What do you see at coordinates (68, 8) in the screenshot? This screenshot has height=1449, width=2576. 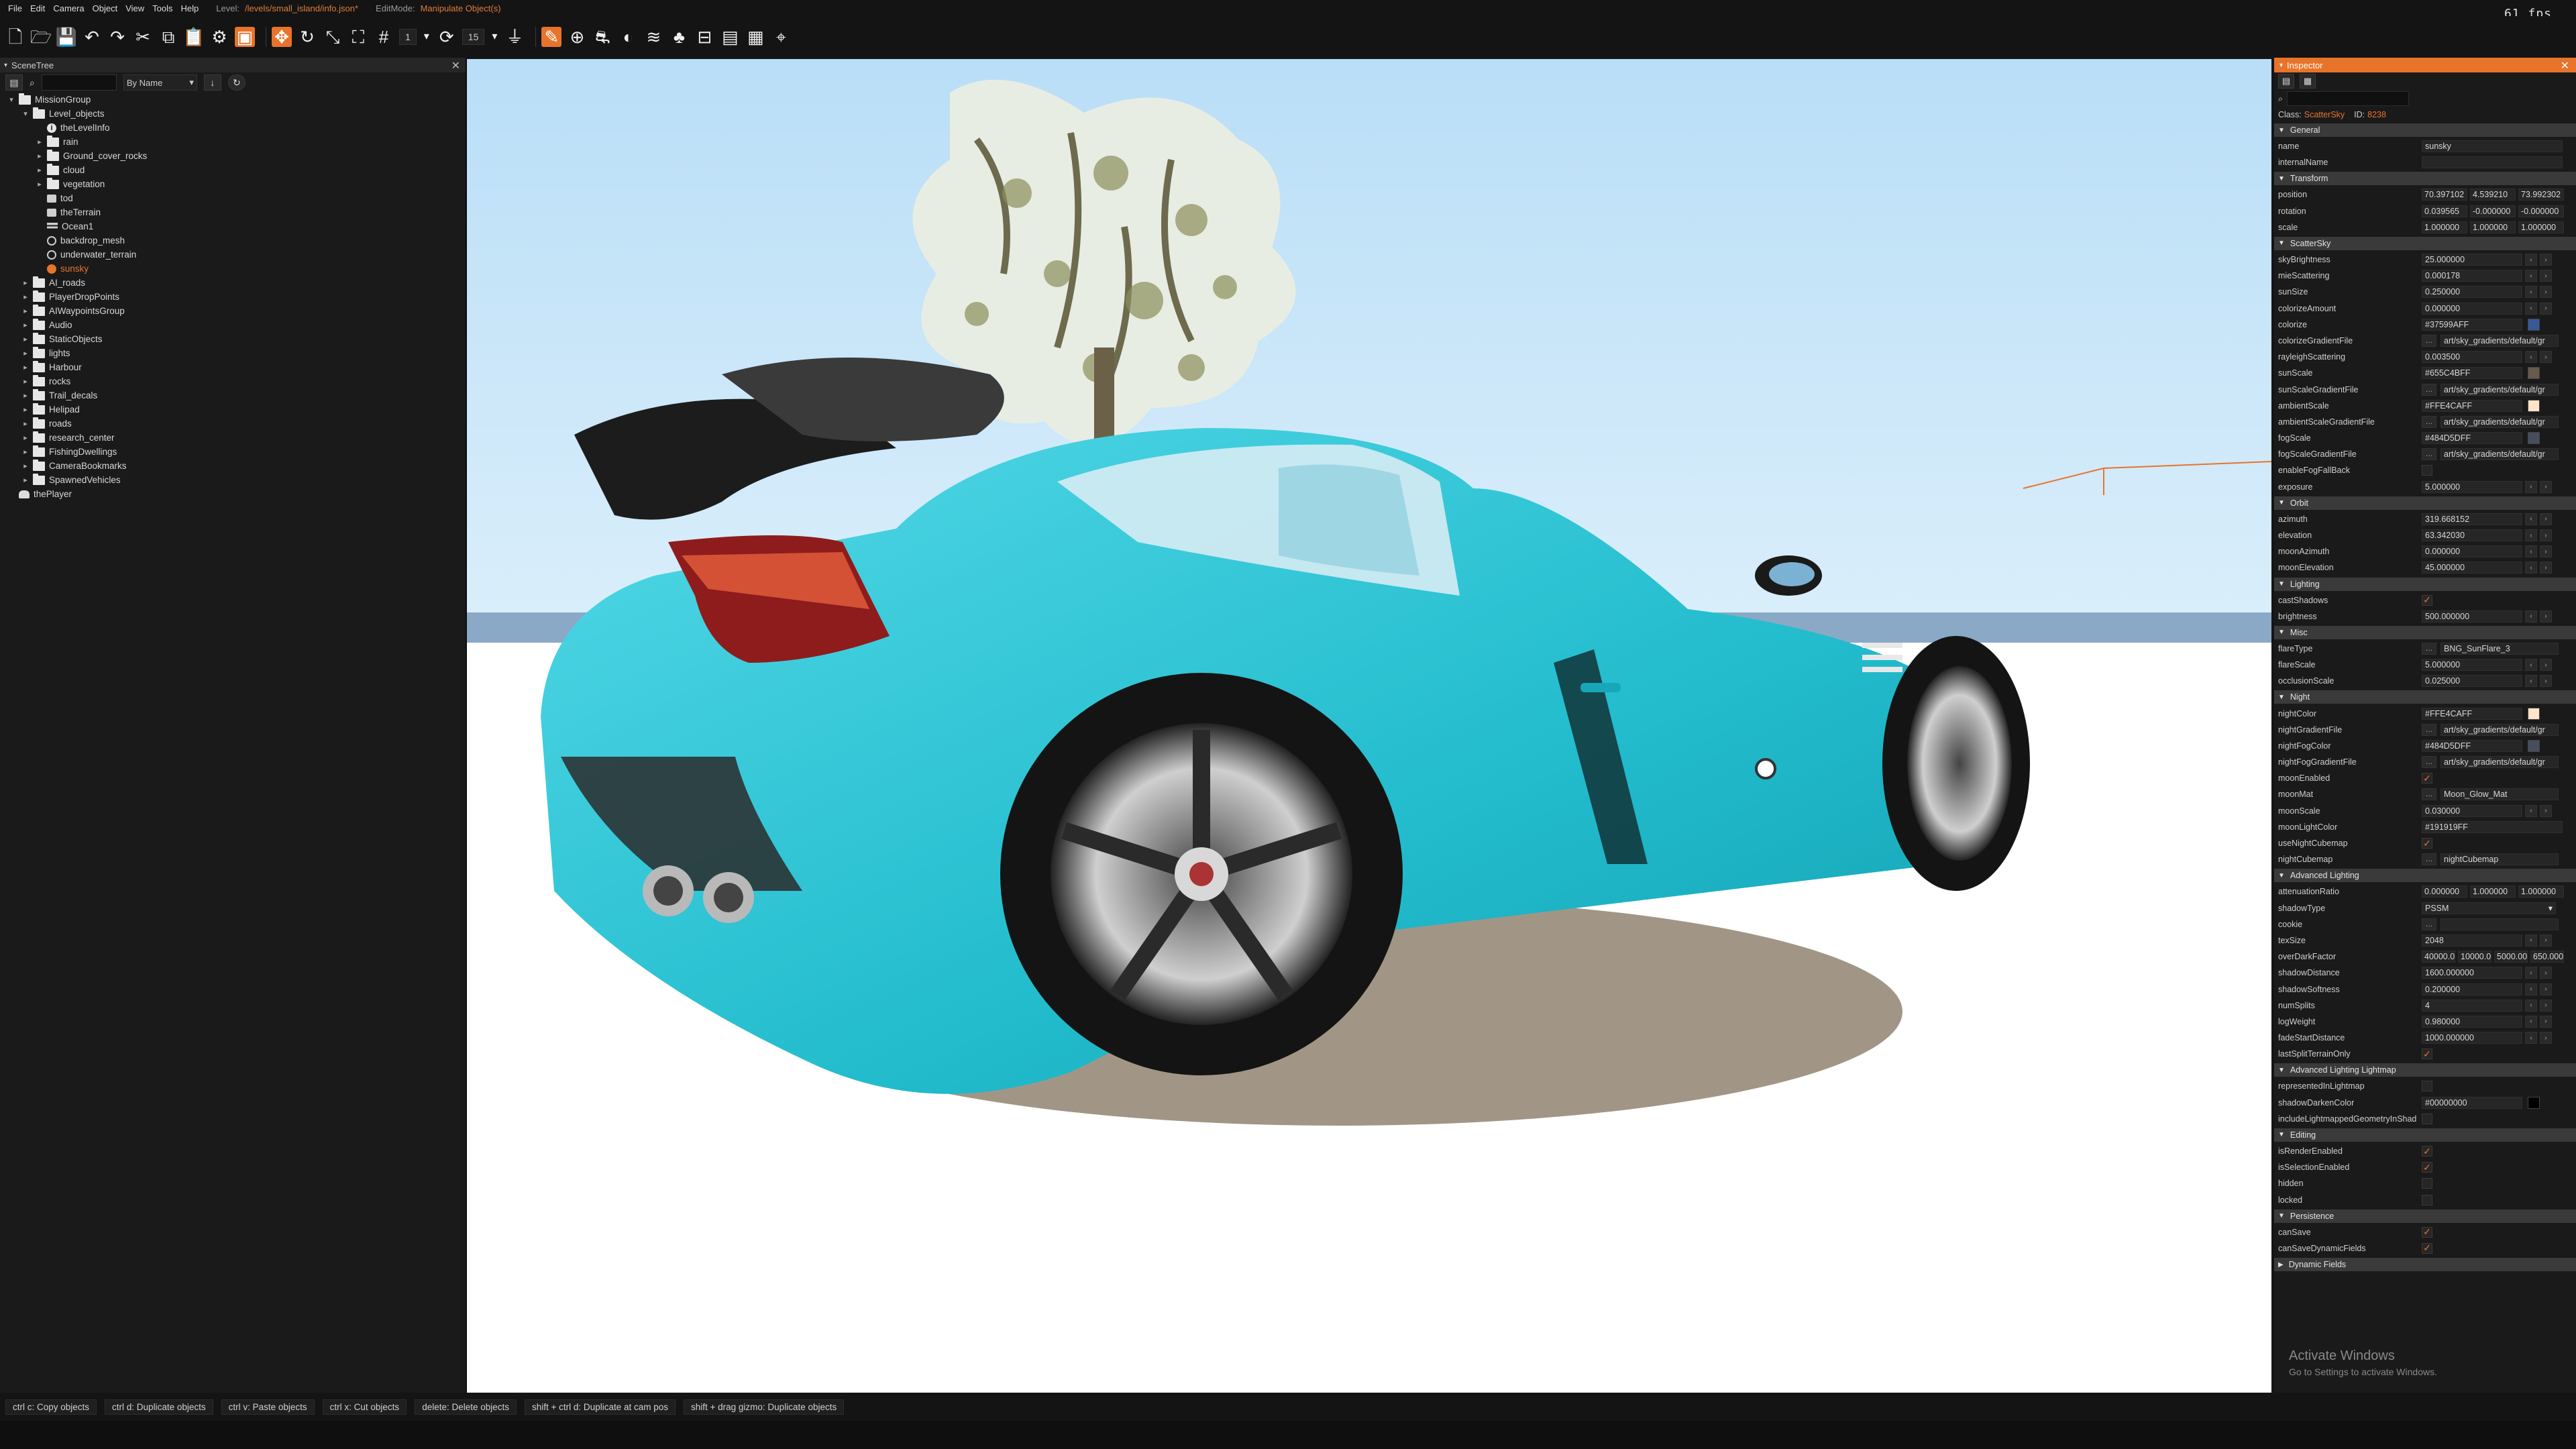 I see `menu-camera: Camera` at bounding box center [68, 8].